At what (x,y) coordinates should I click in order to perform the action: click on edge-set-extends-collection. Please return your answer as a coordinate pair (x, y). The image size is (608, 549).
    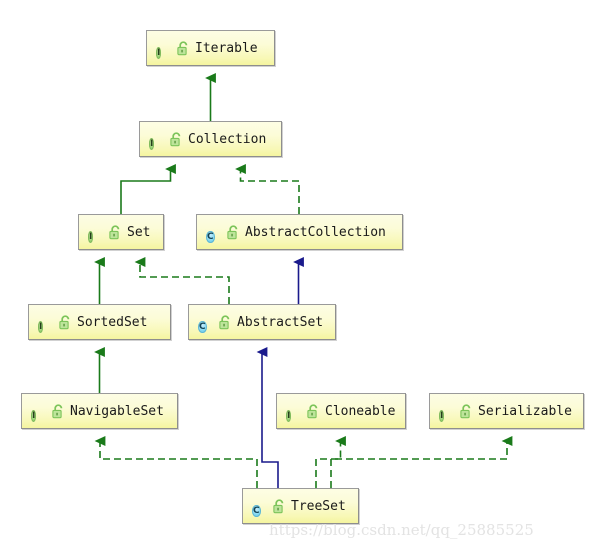
    Looking at the image, I should click on (148, 189).